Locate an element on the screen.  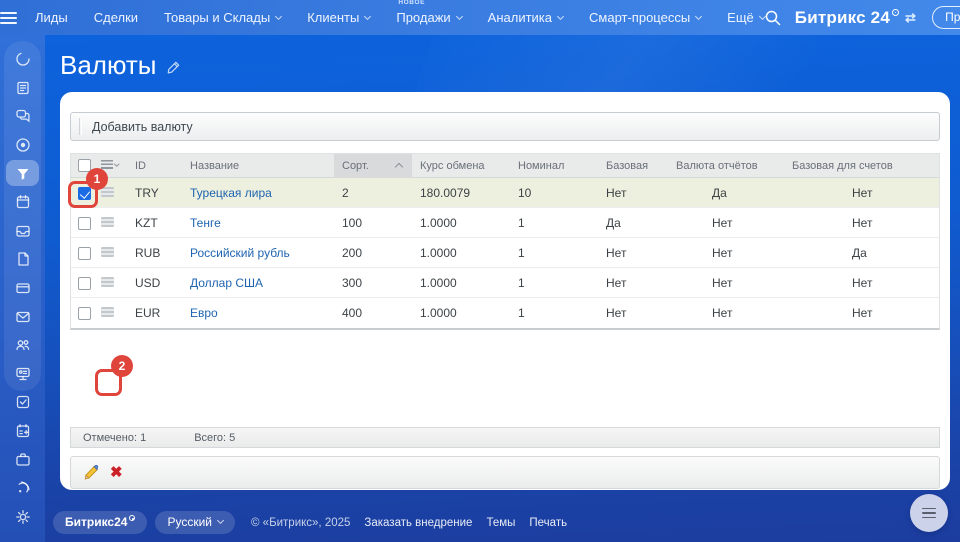
nav-item-5: НОВОЕ Продажи is located at coordinates (429, 12).